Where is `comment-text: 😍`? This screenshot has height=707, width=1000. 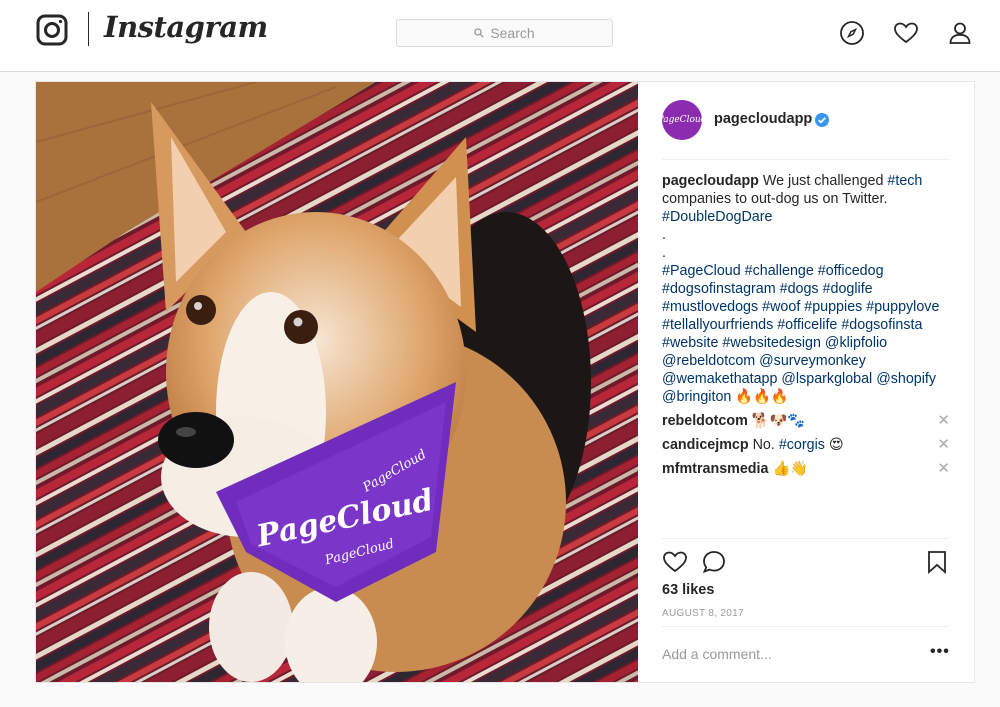
comment-text: 😍 is located at coordinates (834, 445).